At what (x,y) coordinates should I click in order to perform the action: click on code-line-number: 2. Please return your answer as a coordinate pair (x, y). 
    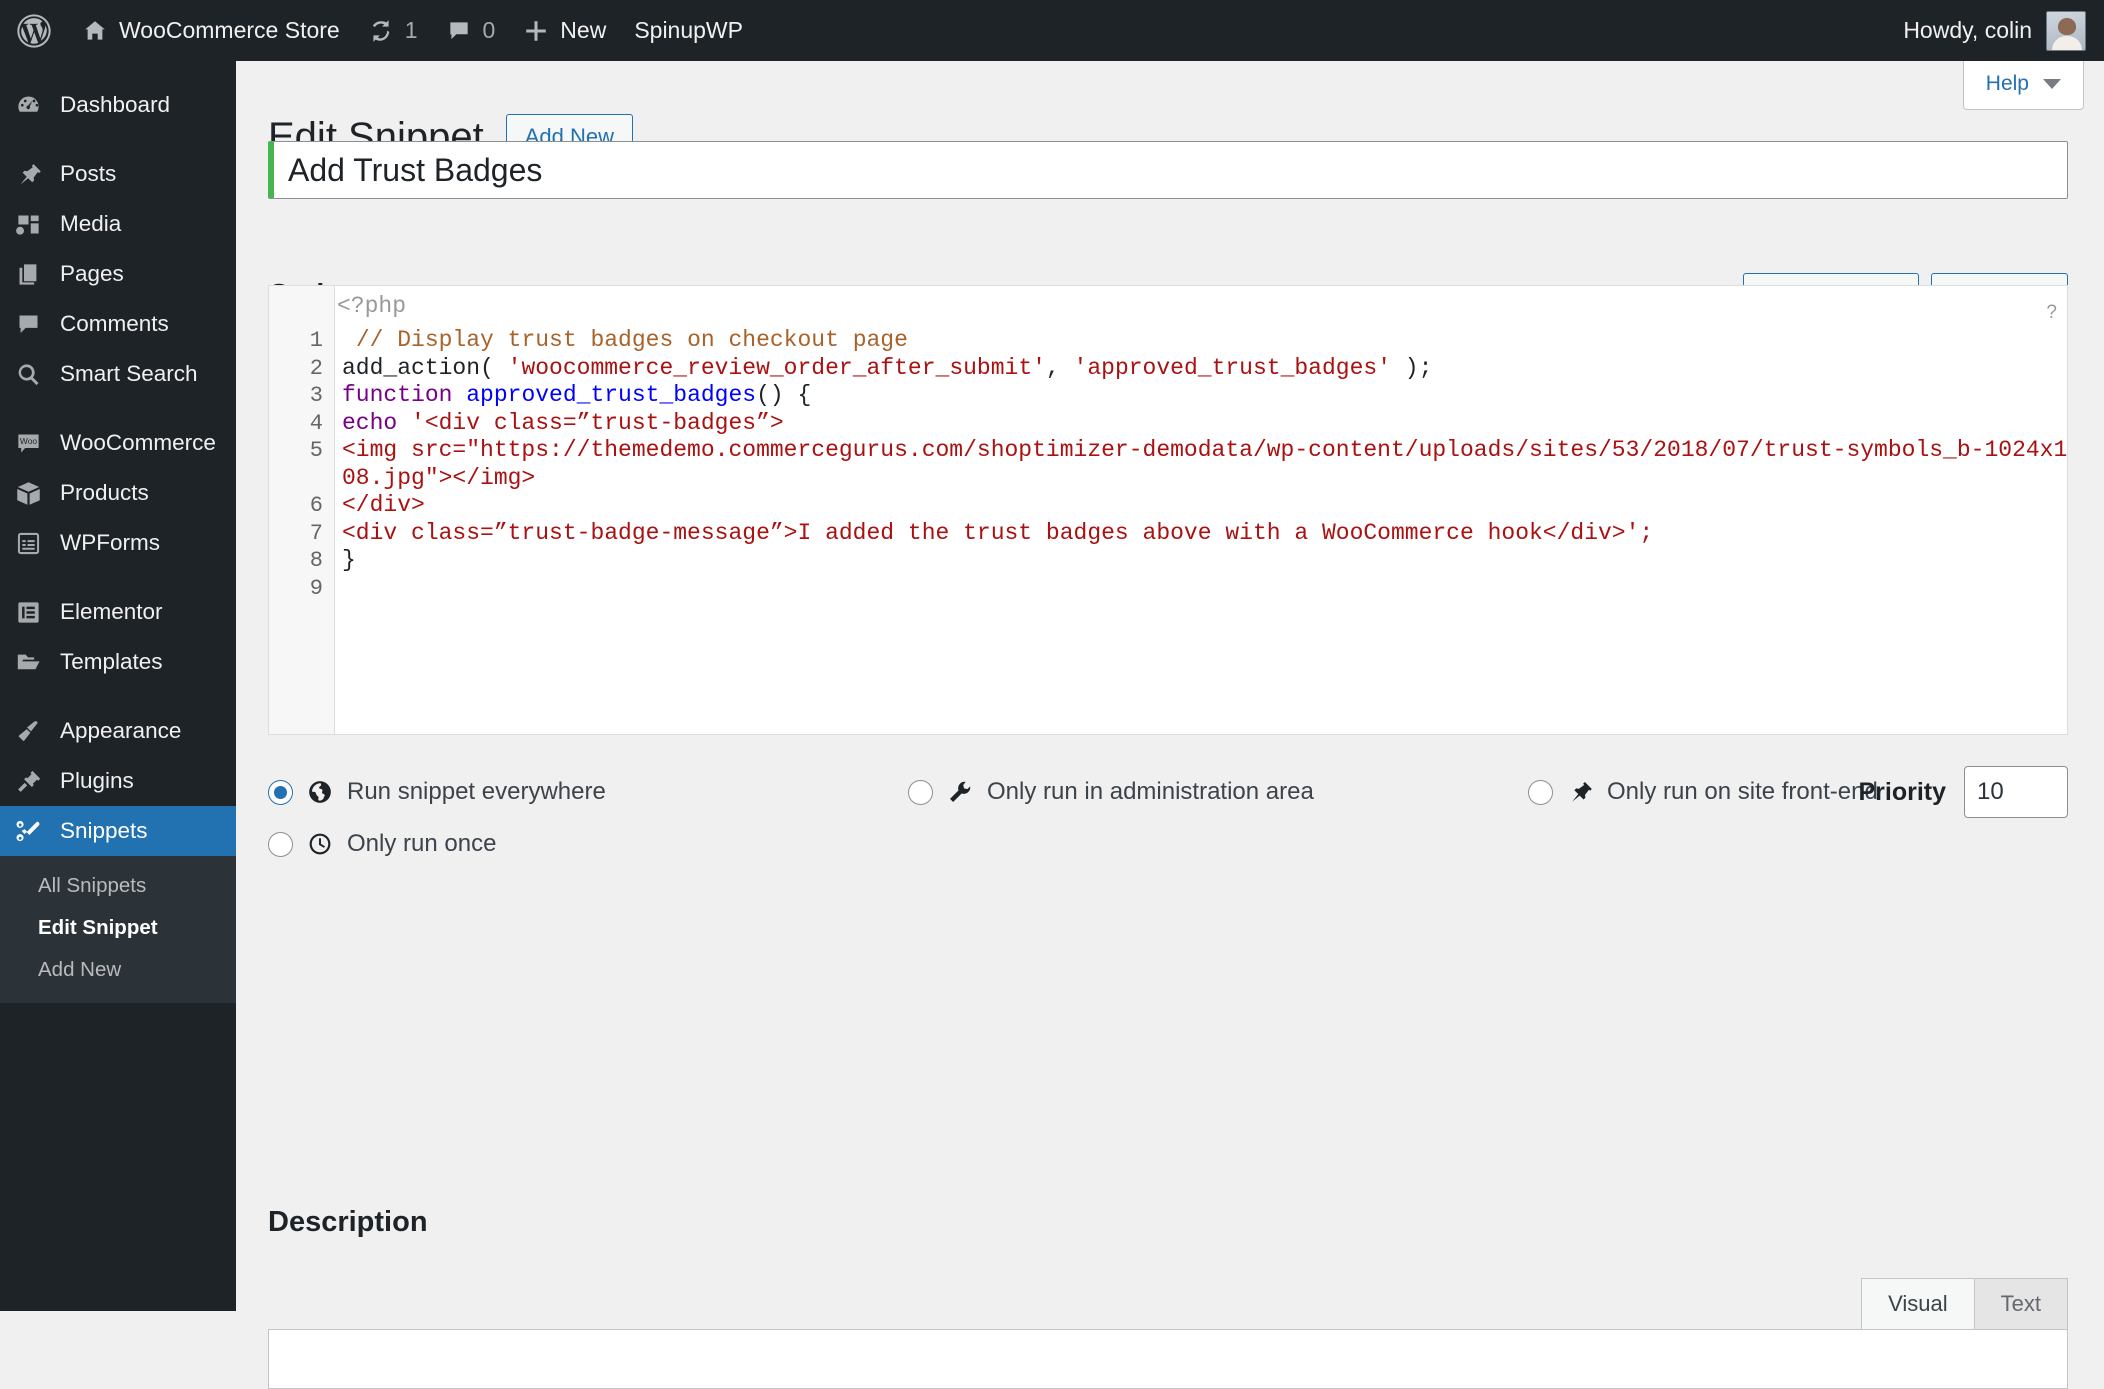
    Looking at the image, I should click on (316, 368).